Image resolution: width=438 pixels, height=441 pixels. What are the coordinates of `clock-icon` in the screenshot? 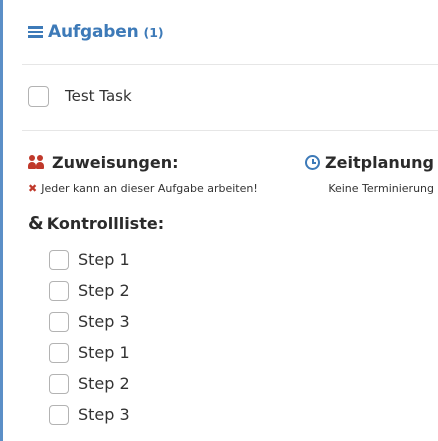 It's located at (313, 162).